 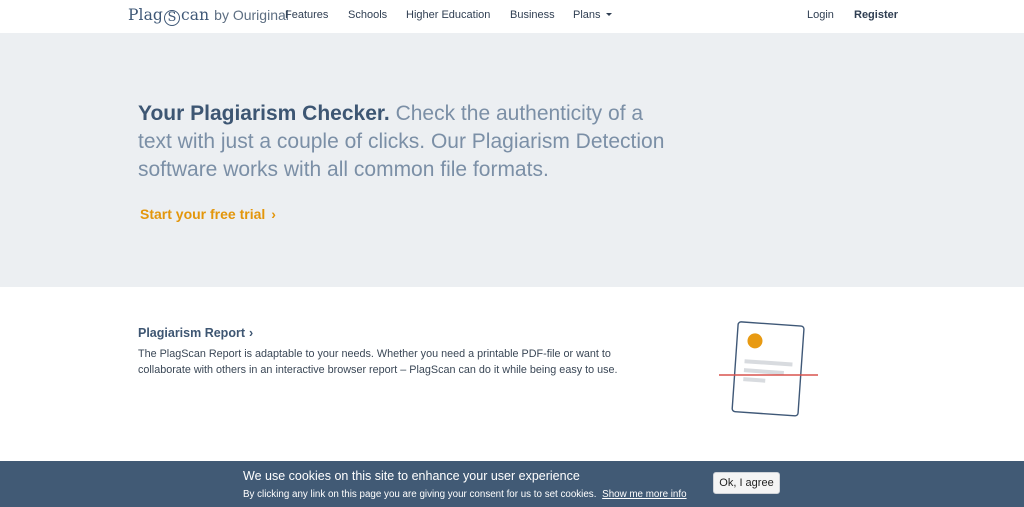 What do you see at coordinates (644, 494) in the screenshot?
I see `show-more-info-link: Show me more info` at bounding box center [644, 494].